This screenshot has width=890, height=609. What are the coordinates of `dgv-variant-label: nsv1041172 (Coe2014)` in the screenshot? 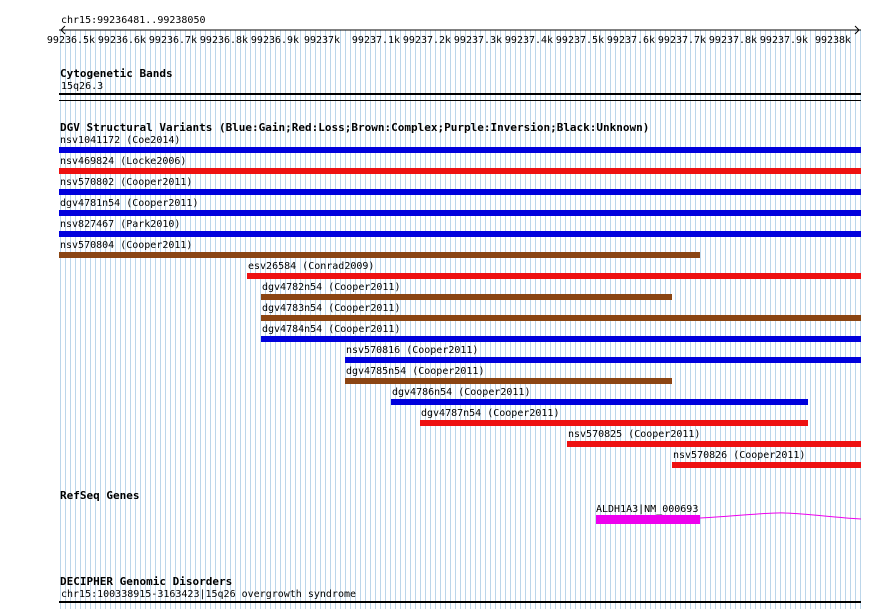 It's located at (120, 140).